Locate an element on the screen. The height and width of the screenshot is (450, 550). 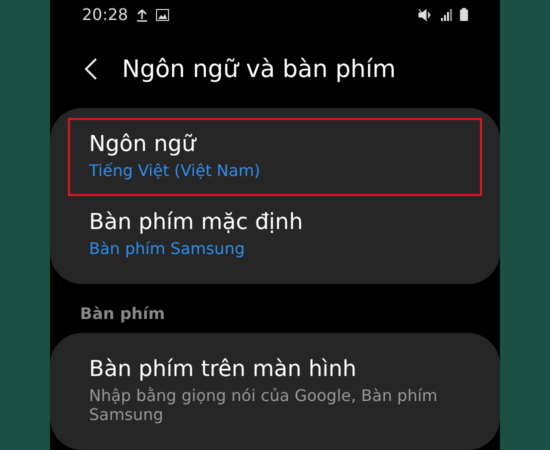
section-heading: Bàn phím is located at coordinates (122, 314).